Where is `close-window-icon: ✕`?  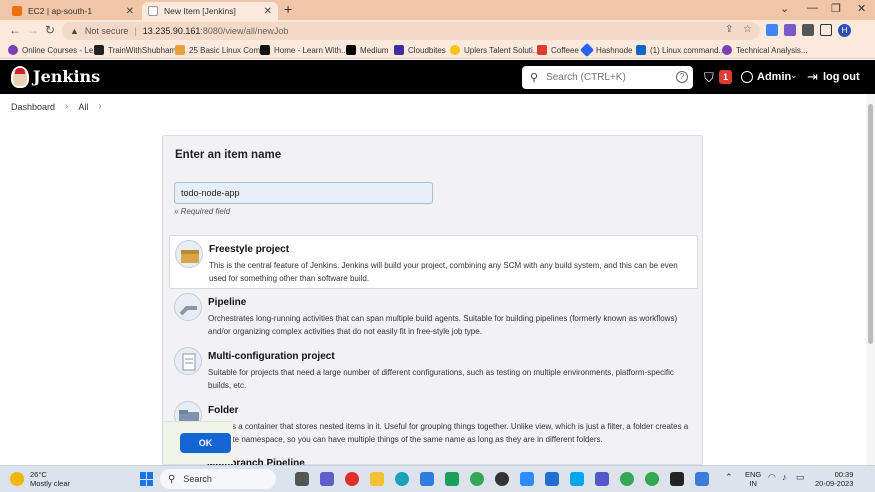
close-window-icon: ✕ is located at coordinates (861, 8).